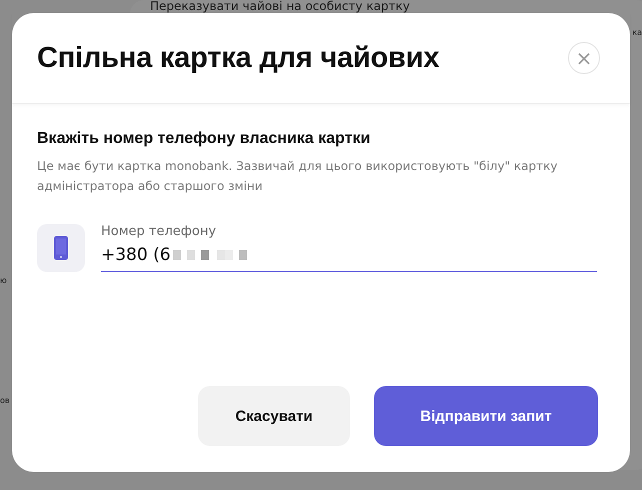 Image resolution: width=642 pixels, height=490 pixels. Describe the element at coordinates (280, 6) in the screenshot. I see `section-heading: Переказувати чайові на особисту картку` at that location.